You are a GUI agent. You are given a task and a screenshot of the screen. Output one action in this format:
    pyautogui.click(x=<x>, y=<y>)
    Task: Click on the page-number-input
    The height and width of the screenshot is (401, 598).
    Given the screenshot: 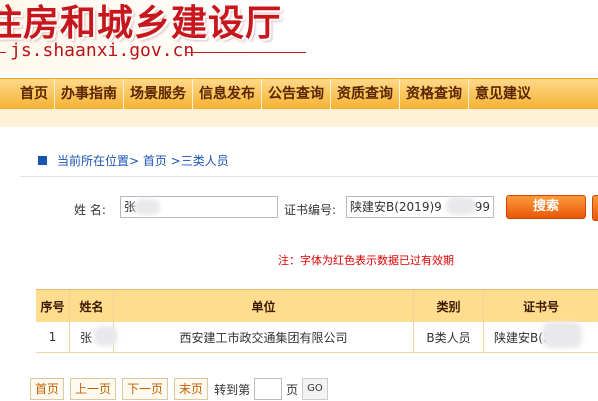 What is the action you would take?
    pyautogui.click(x=268, y=389)
    